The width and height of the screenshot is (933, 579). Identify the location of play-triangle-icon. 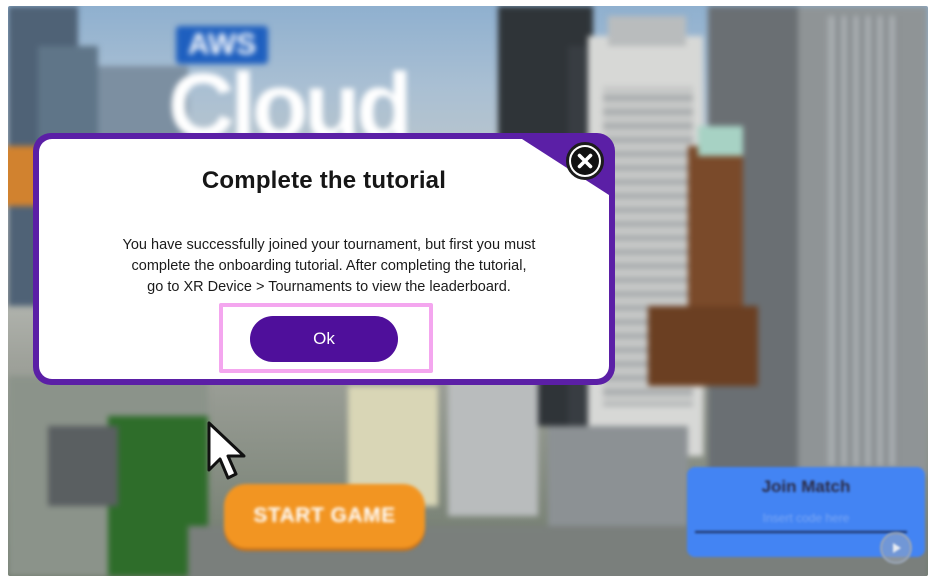
(897, 548).